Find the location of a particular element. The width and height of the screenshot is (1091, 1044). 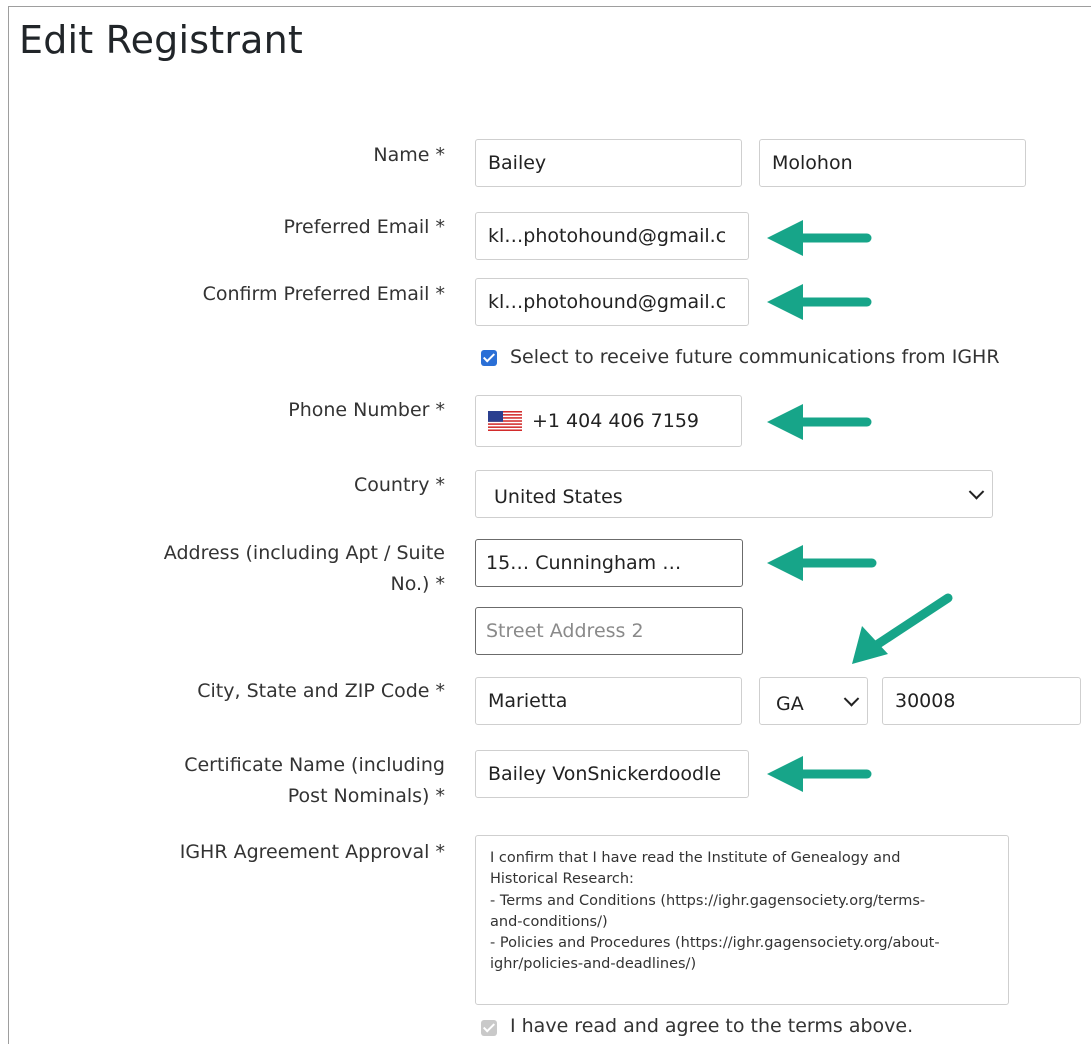

agreement-checkbox is located at coordinates (489, 1028).